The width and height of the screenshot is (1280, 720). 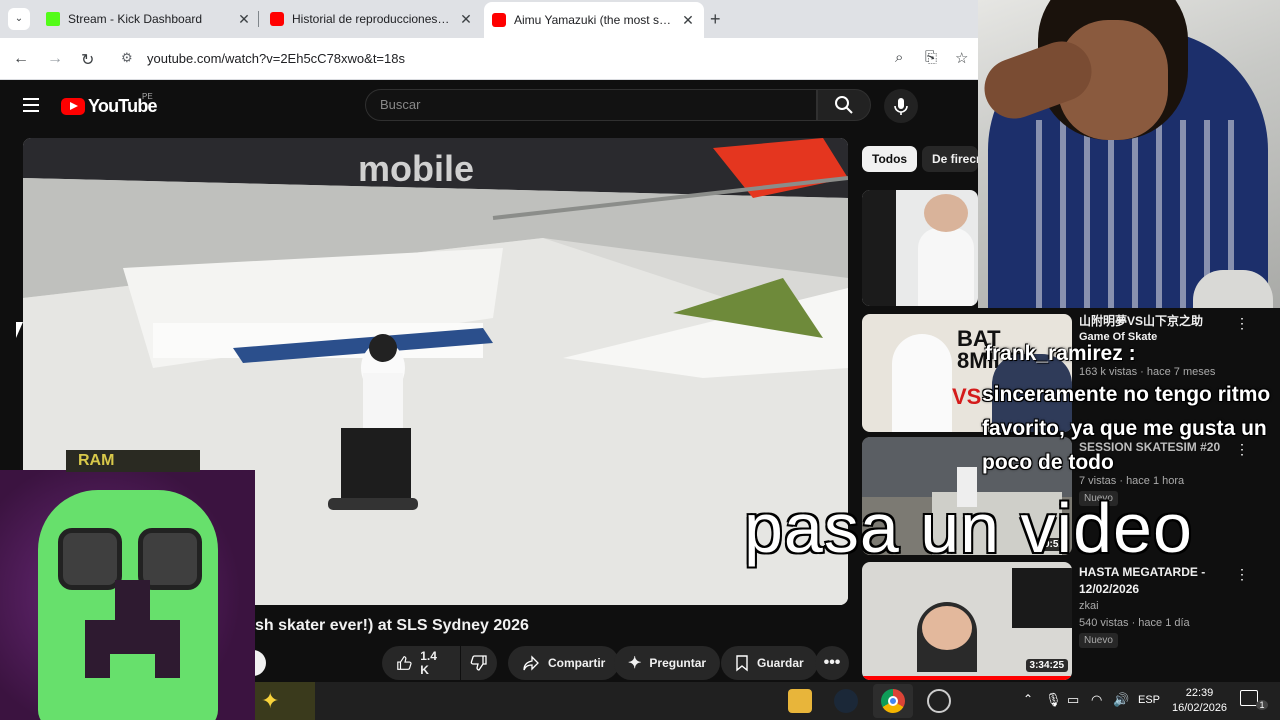 What do you see at coordinates (961, 58) in the screenshot?
I see `bookmark-star-icon: ☆` at bounding box center [961, 58].